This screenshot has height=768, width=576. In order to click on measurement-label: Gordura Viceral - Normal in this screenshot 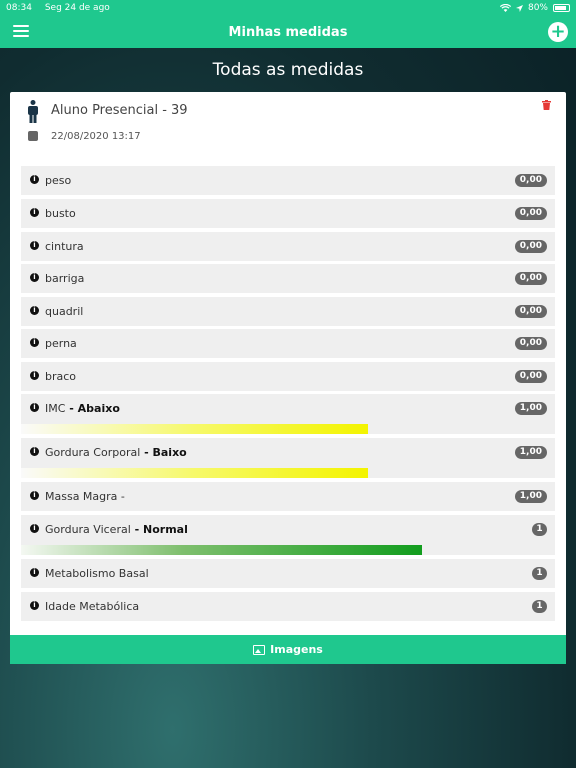, I will do `click(116, 529)`.